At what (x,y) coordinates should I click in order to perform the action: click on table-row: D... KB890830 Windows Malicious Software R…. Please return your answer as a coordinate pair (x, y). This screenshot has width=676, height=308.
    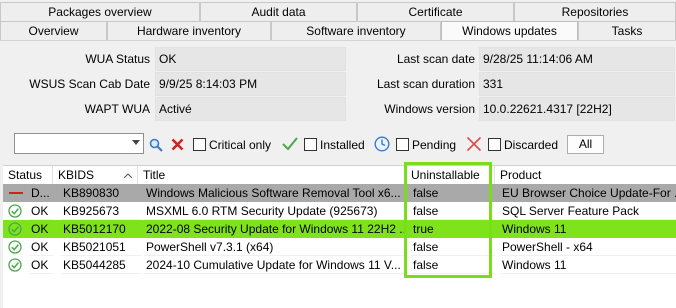
    Looking at the image, I should click on (339, 193).